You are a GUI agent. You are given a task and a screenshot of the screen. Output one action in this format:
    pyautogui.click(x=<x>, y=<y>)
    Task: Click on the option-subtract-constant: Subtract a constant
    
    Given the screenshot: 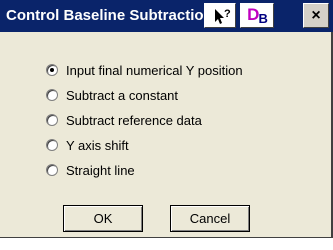 What is the action you would take?
    pyautogui.click(x=112, y=95)
    